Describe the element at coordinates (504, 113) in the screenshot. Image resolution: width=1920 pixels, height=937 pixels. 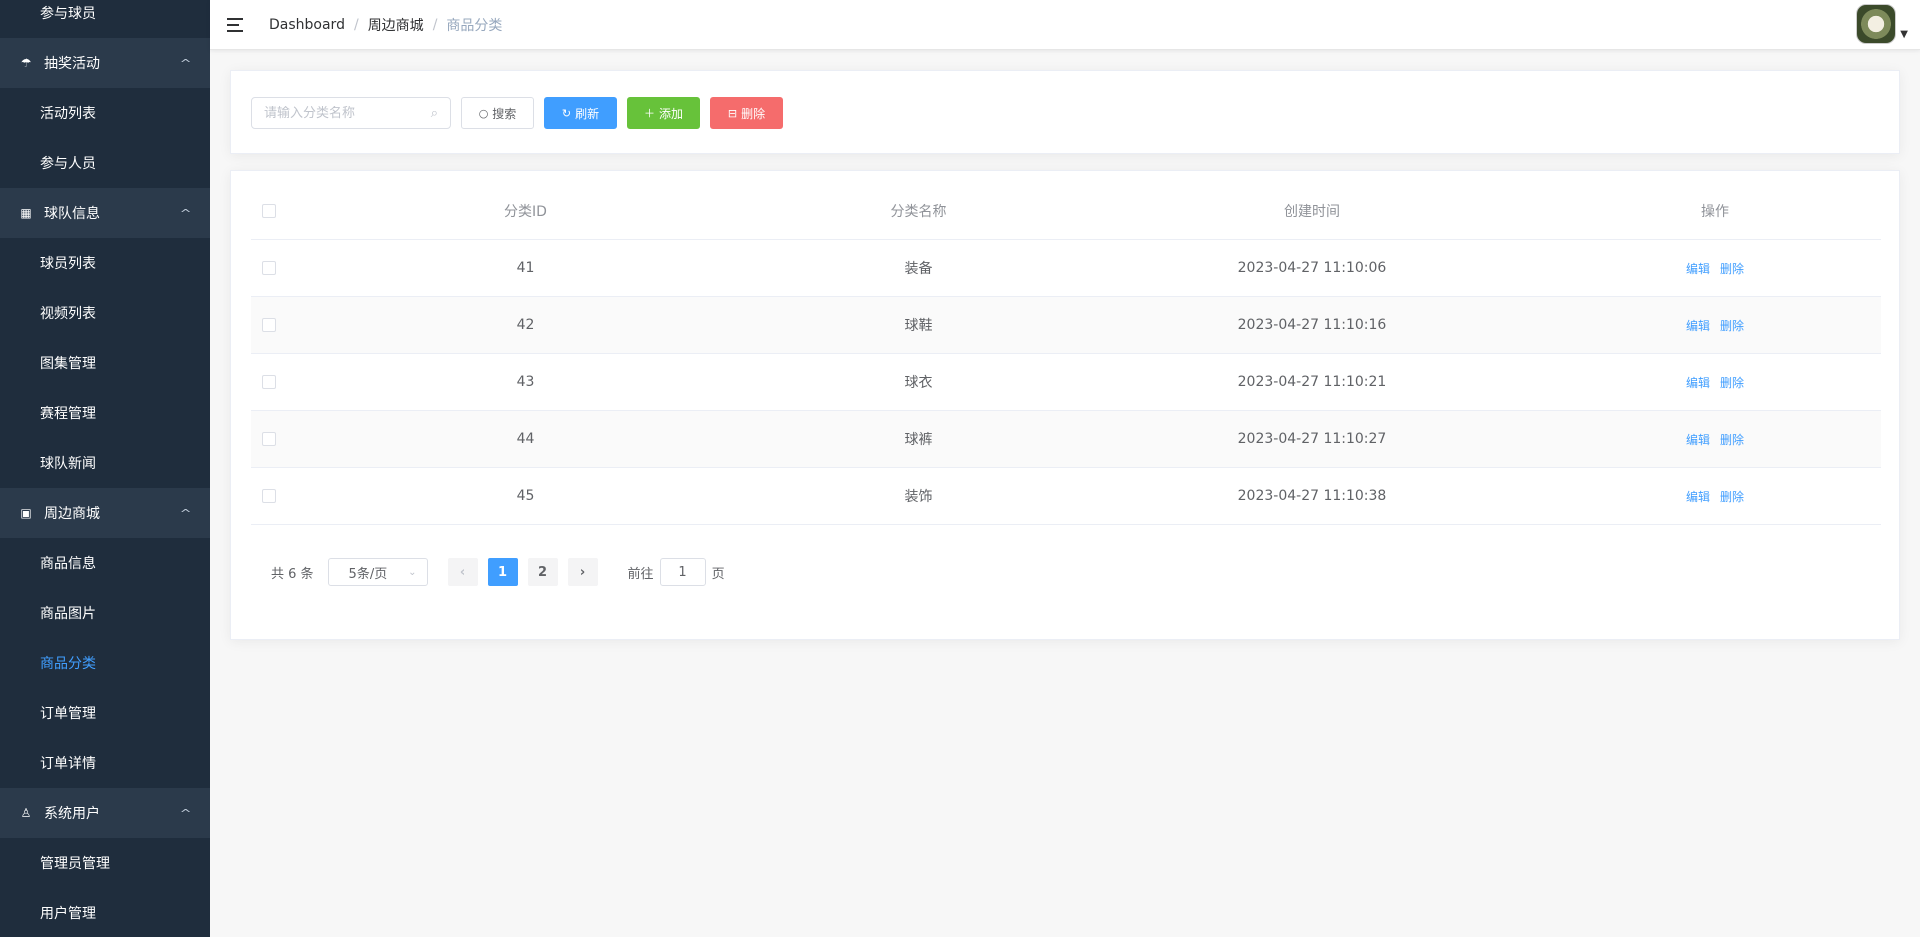
I see `search-button-label: 搜索` at that location.